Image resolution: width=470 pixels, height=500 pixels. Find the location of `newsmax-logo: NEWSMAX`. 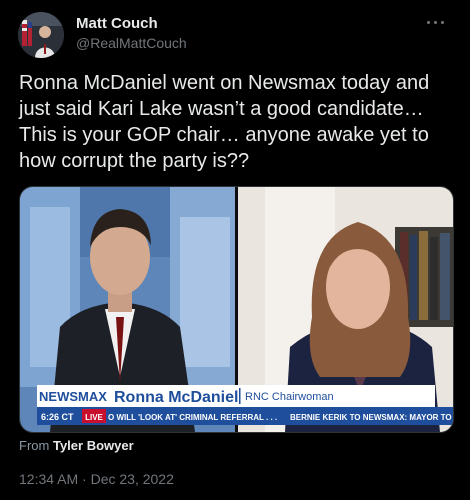

newsmax-logo: NEWSMAX is located at coordinates (73, 396).